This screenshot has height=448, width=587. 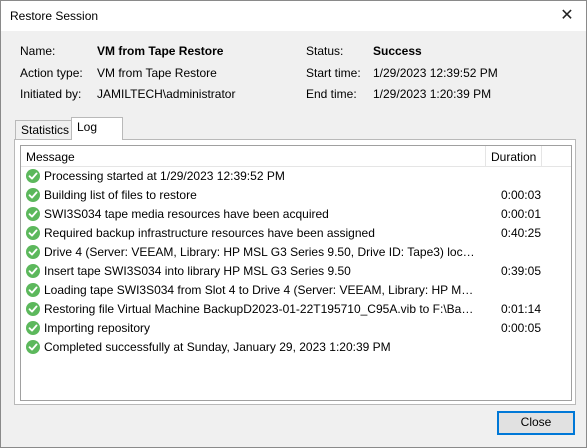 I want to click on end-time-value: 1/29/2023 1:20:39 PM, so click(x=432, y=94).